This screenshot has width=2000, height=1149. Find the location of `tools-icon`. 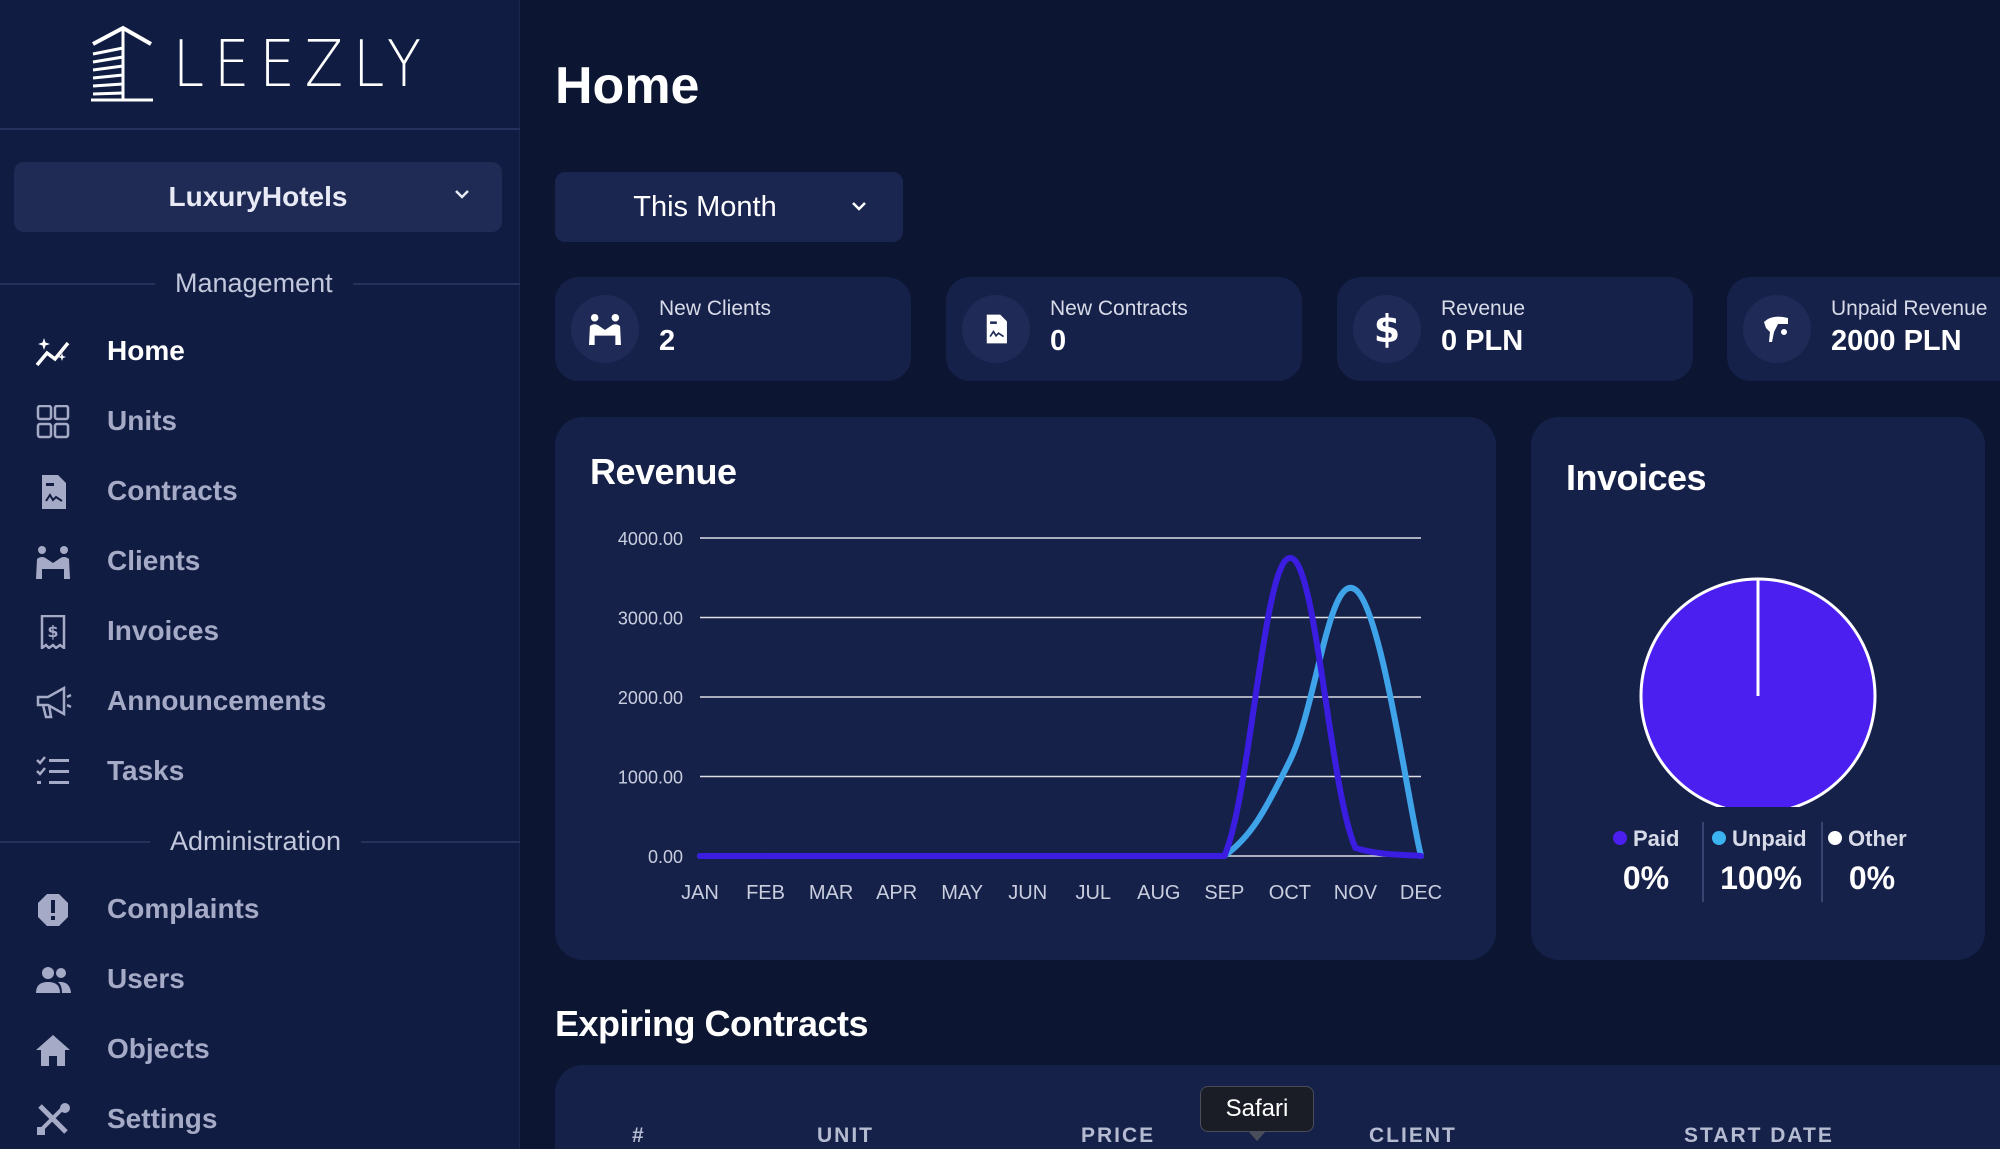

tools-icon is located at coordinates (53, 1119).